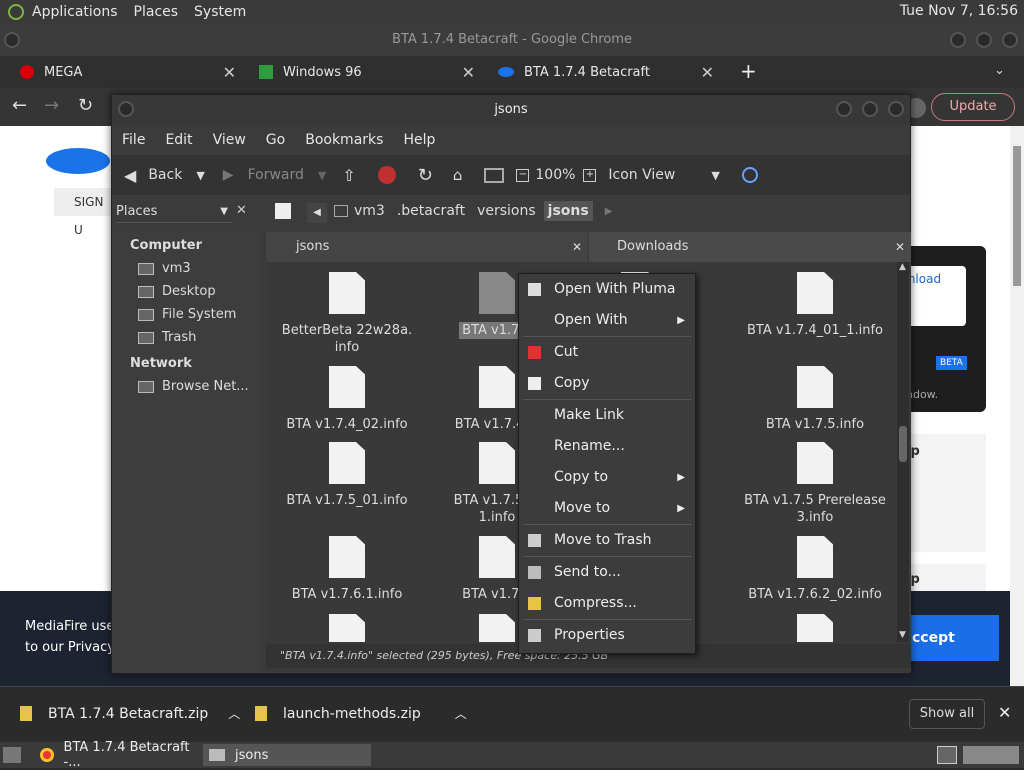 The width and height of the screenshot is (1024, 770). Describe the element at coordinates (241, 210) in the screenshot. I see `close-sidebar-icon: ✕` at that location.